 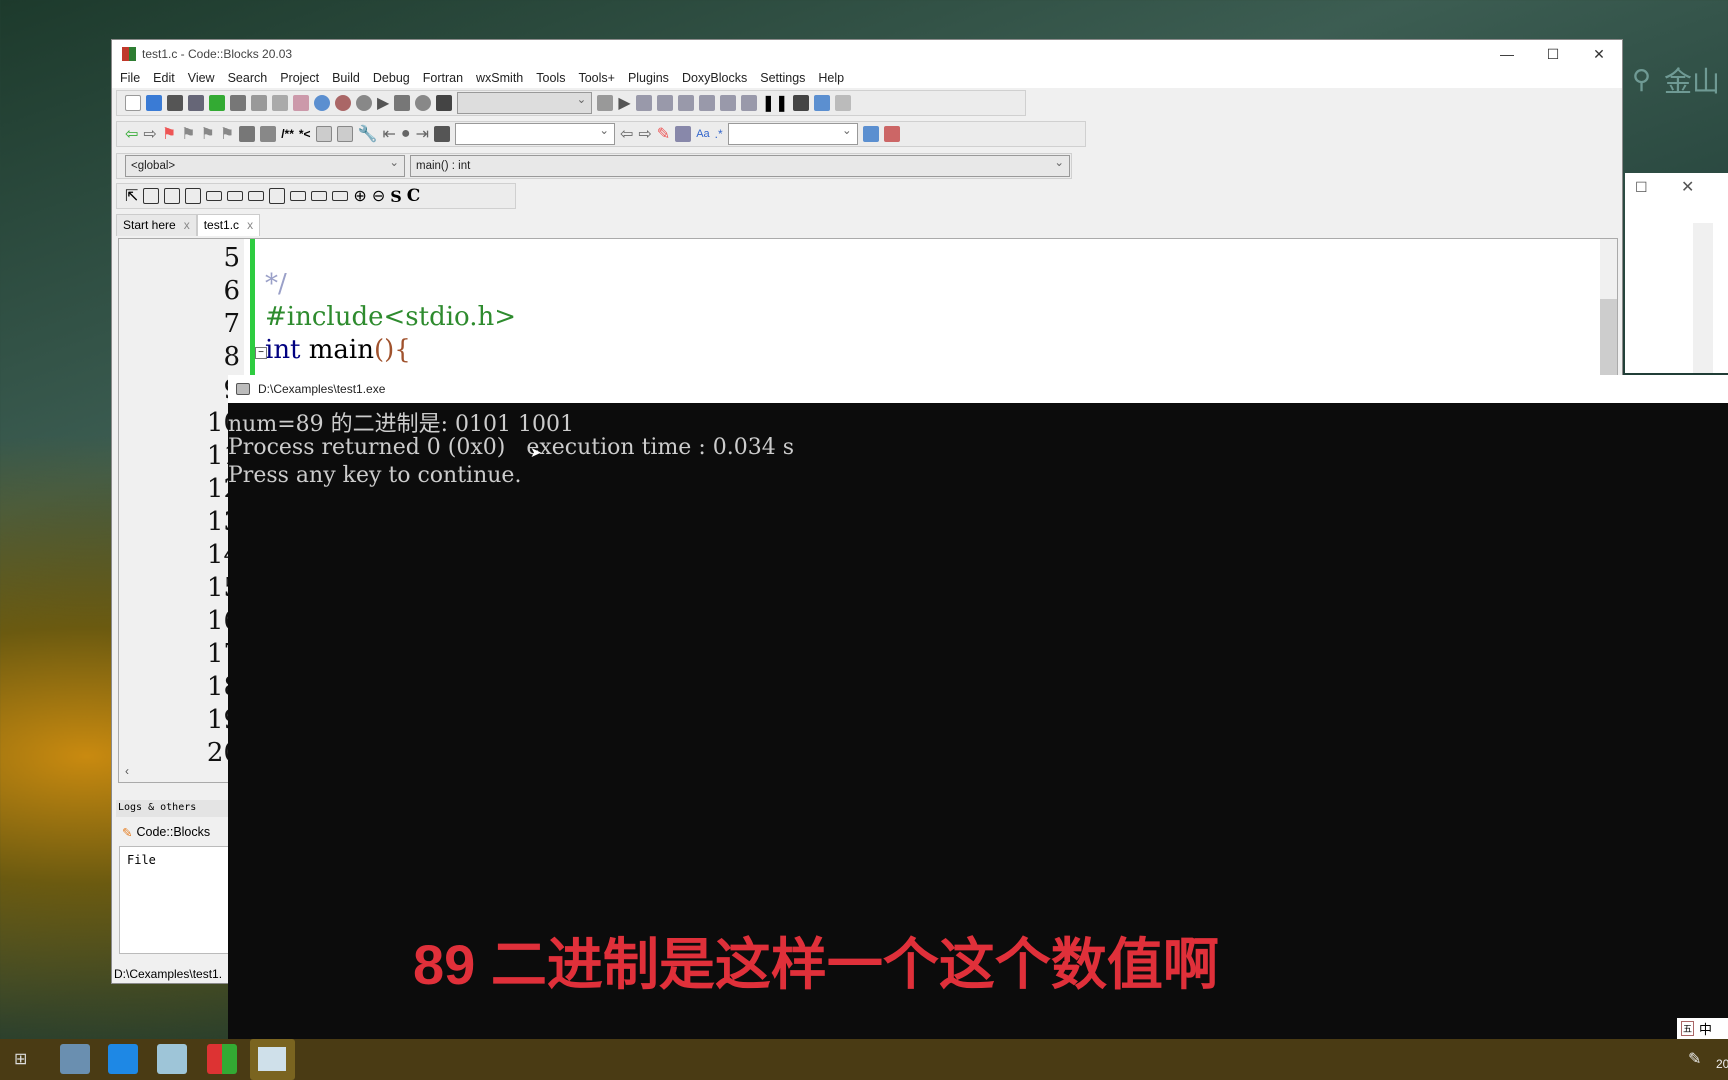 I want to click on doxy-config-icon, so click(x=323, y=134).